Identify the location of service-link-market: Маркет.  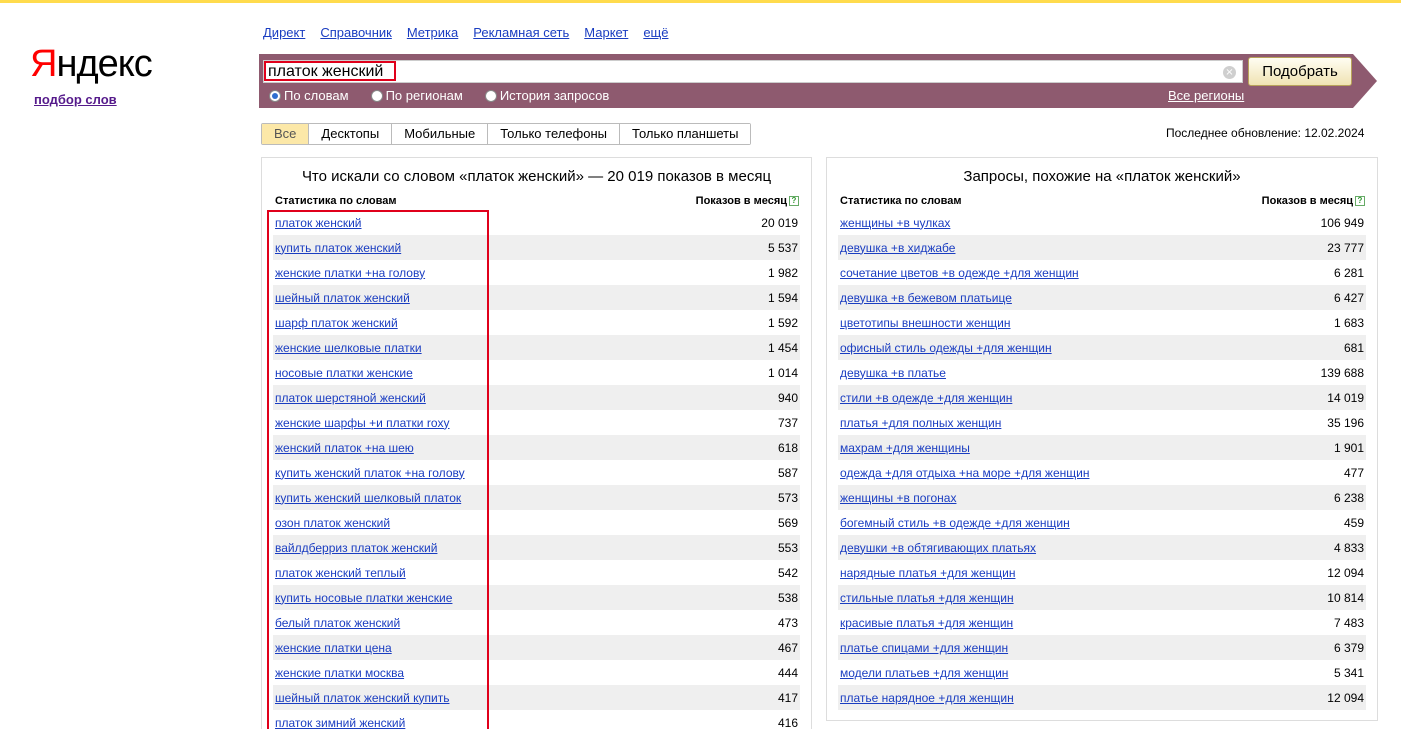
(606, 32).